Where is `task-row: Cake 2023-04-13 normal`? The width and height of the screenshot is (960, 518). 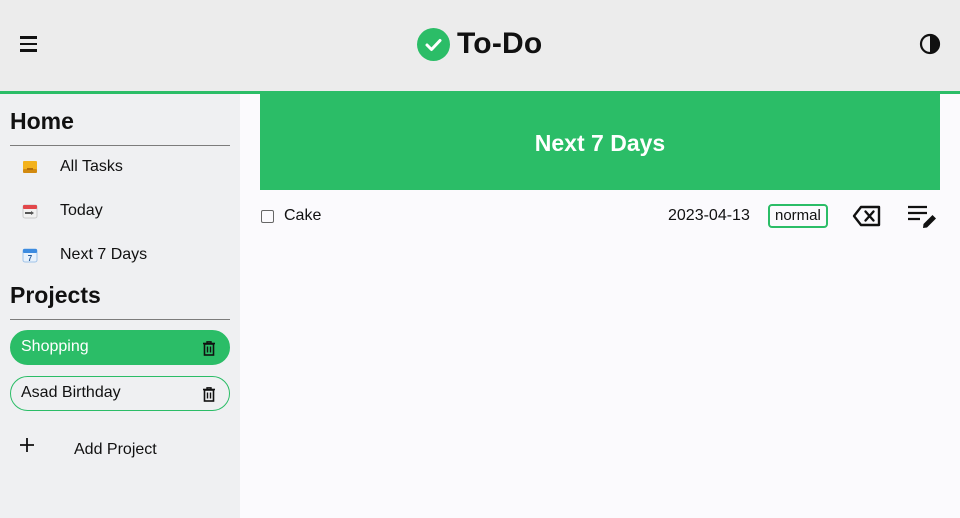
task-row: Cake 2023-04-13 normal is located at coordinates (600, 216).